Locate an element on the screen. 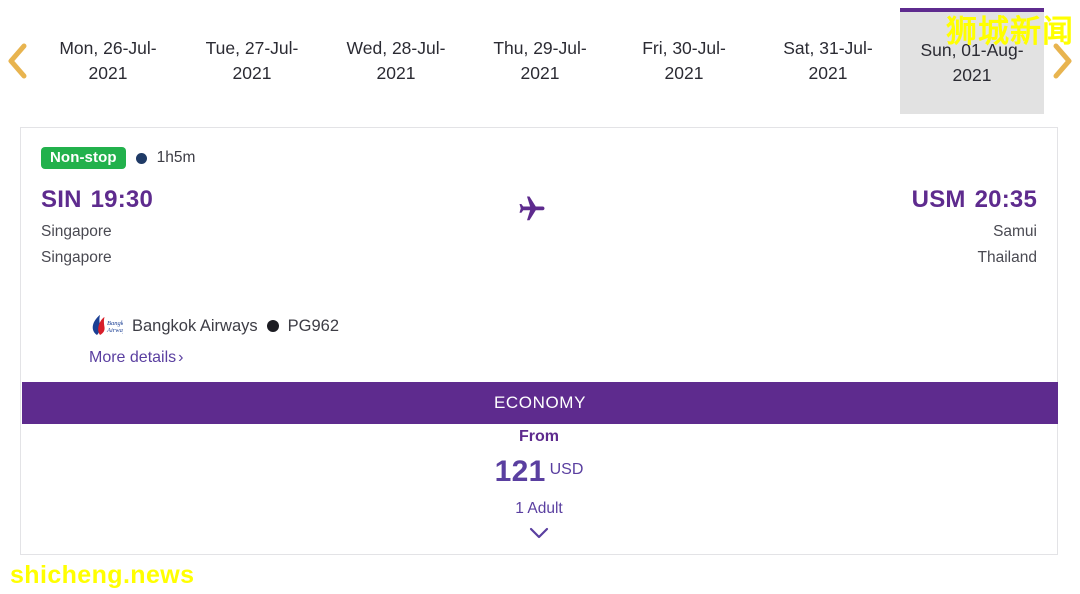 The height and width of the screenshot is (594, 1080). chevron-left-icon is located at coordinates (18, 61).